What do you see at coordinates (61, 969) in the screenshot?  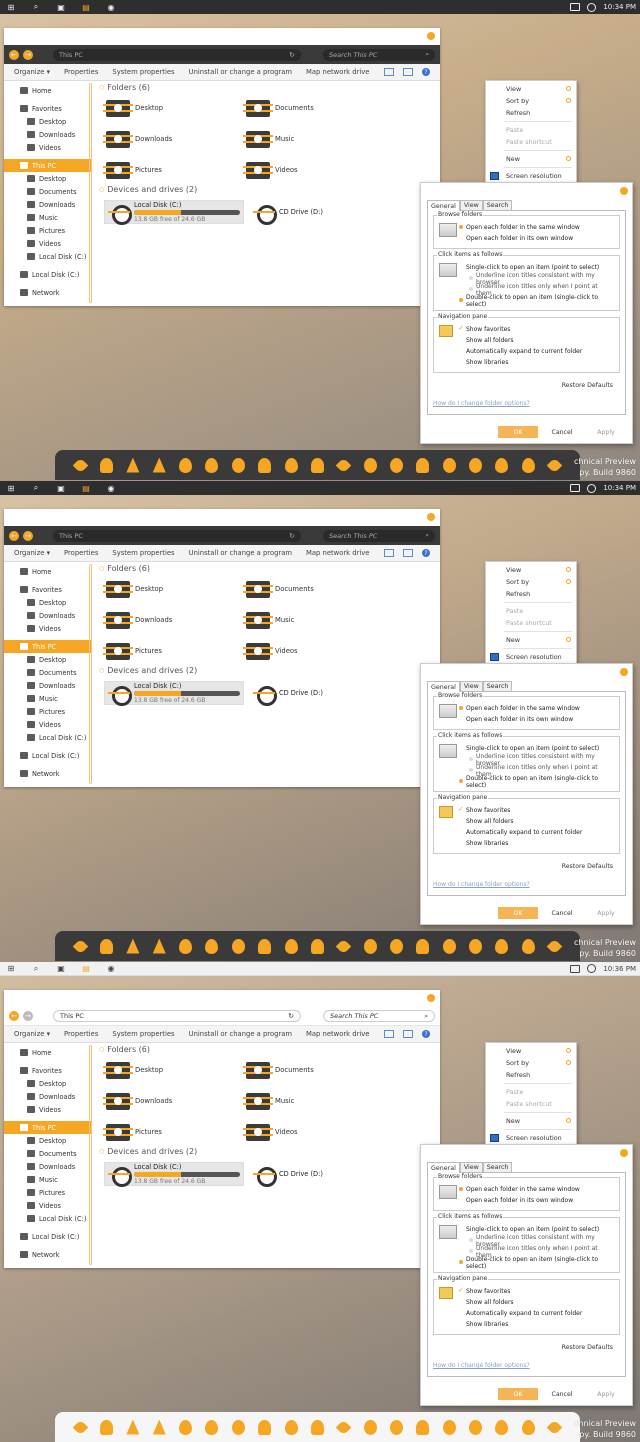 I see `task-view-icon: ▣` at bounding box center [61, 969].